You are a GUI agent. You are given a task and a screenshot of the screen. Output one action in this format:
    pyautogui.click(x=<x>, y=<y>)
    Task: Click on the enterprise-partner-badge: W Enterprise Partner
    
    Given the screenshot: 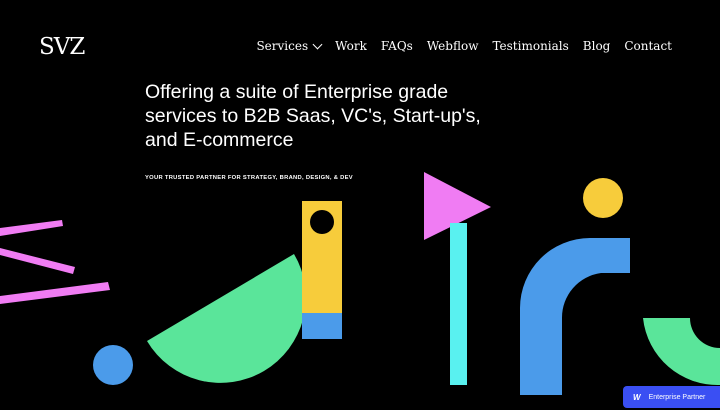 What is the action you would take?
    pyautogui.click(x=671, y=397)
    